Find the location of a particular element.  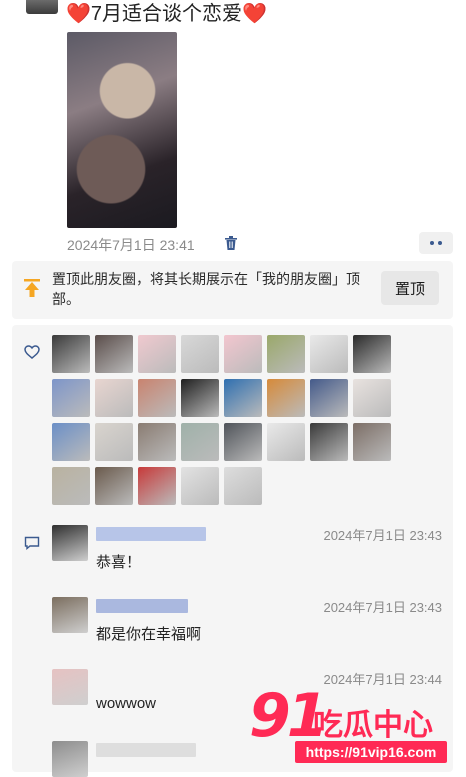

pin-button: 置顶 is located at coordinates (410, 288).